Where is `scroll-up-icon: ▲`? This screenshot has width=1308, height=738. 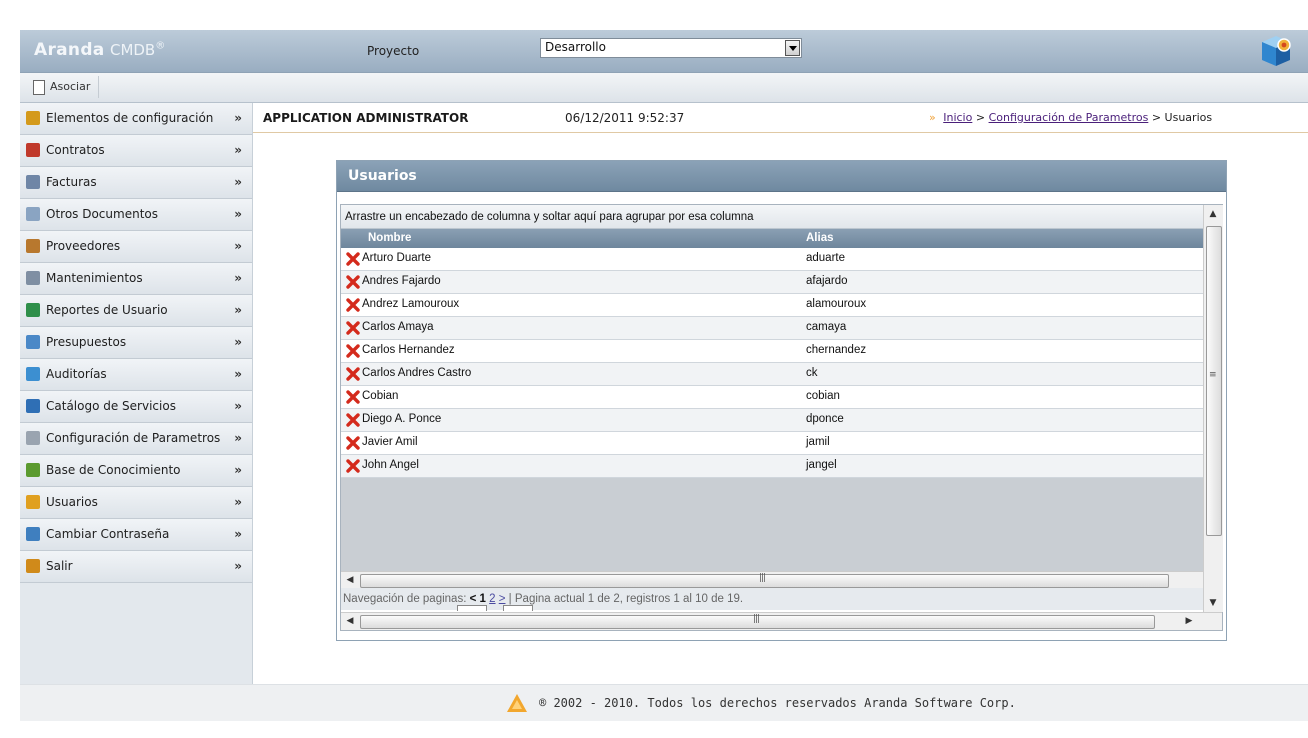 scroll-up-icon: ▲ is located at coordinates (1213, 214).